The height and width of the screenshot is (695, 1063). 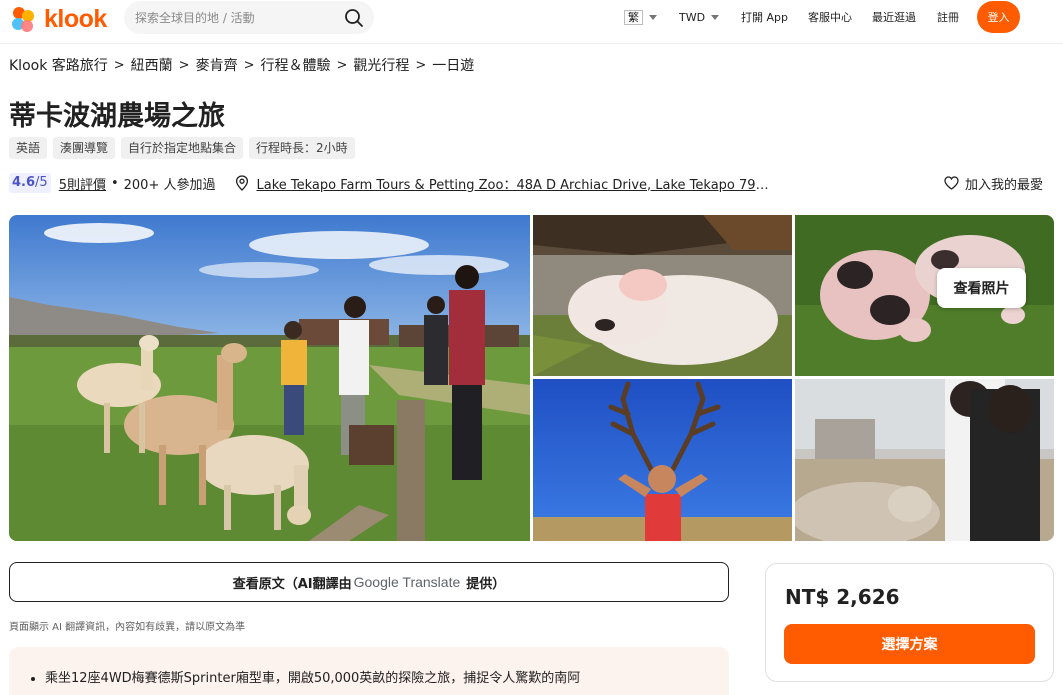 I want to click on tag-duration: 行程時長：2小時, so click(x=302, y=148).